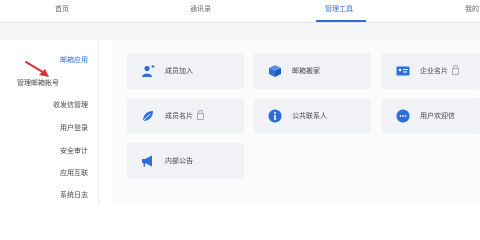 Image resolution: width=480 pixels, height=240 pixels. Describe the element at coordinates (179, 161) in the screenshot. I see `card-internal-announcement-label: 内部公告` at that location.